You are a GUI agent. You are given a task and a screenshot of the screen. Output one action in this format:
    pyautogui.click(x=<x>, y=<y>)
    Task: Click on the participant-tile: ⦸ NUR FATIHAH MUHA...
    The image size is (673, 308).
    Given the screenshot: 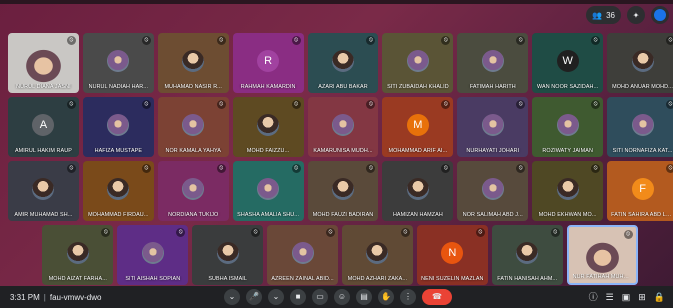 What is the action you would take?
    pyautogui.click(x=602, y=255)
    